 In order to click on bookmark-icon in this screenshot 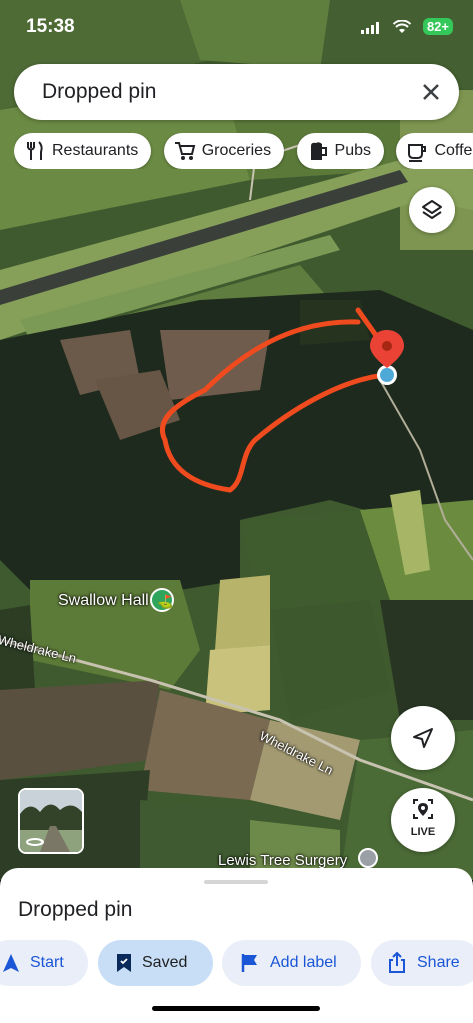, I will do `click(124, 963)`.